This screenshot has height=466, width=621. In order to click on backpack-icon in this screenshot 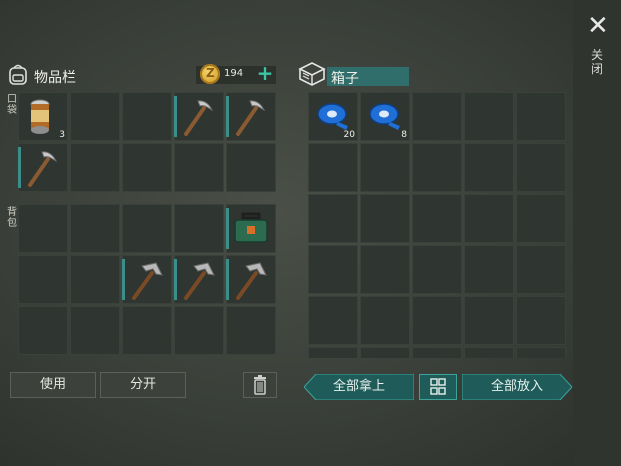, I will do `click(18, 74)`.